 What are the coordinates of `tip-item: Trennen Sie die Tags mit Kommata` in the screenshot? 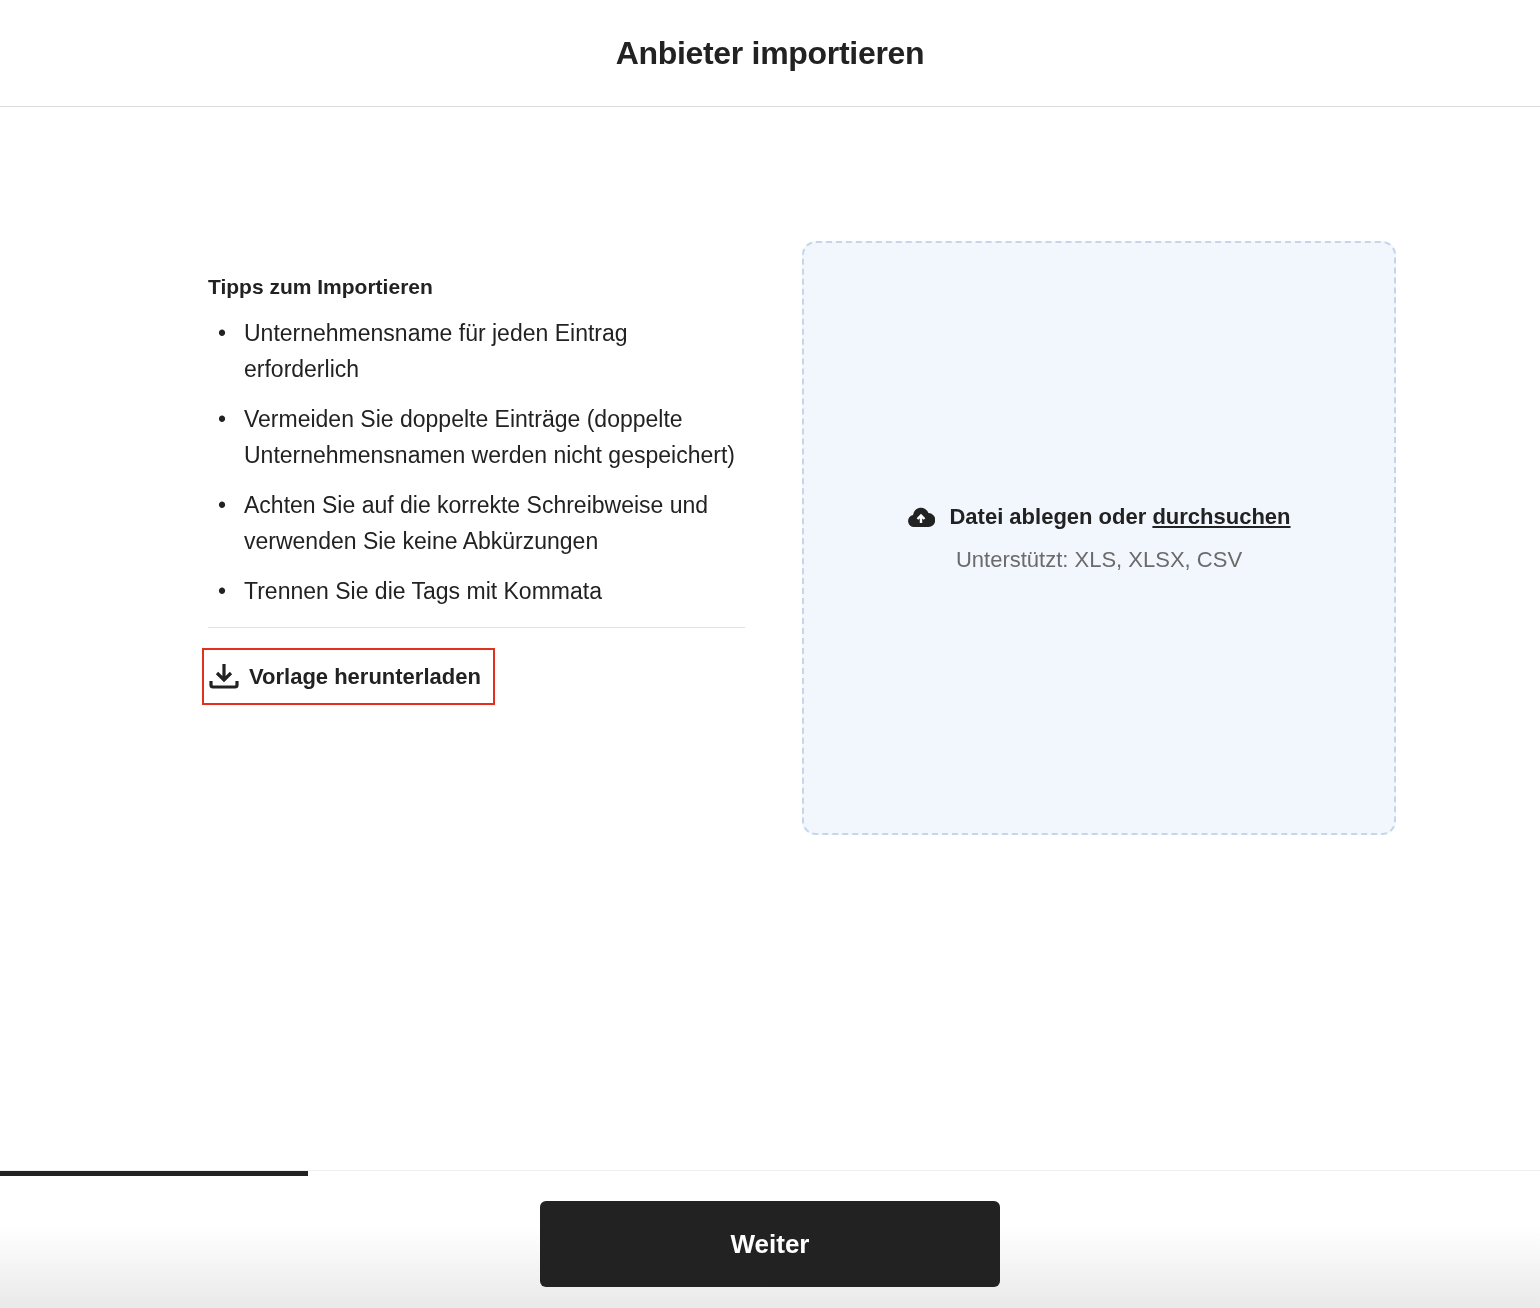 It's located at (423, 591).